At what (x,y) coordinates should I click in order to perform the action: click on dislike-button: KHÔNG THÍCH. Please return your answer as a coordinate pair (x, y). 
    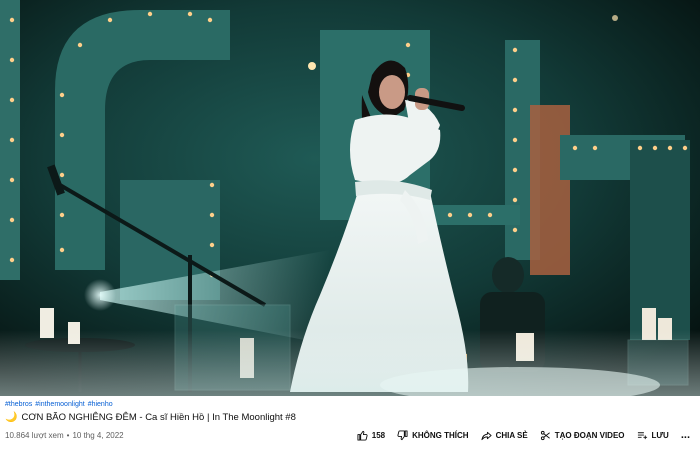
    Looking at the image, I should click on (433, 435).